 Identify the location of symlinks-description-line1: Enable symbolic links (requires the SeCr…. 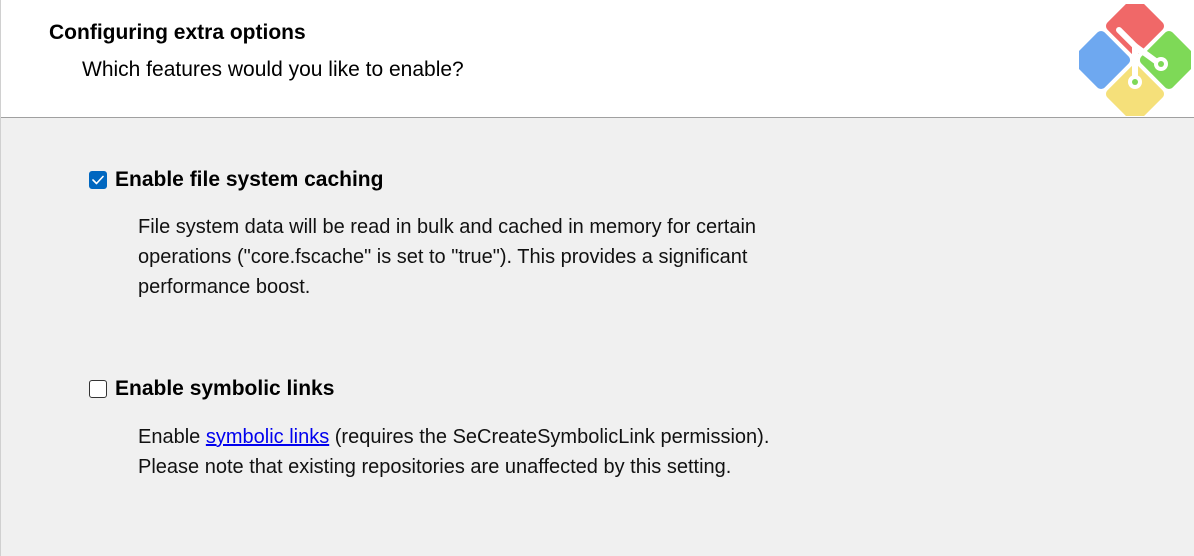
(453, 437).